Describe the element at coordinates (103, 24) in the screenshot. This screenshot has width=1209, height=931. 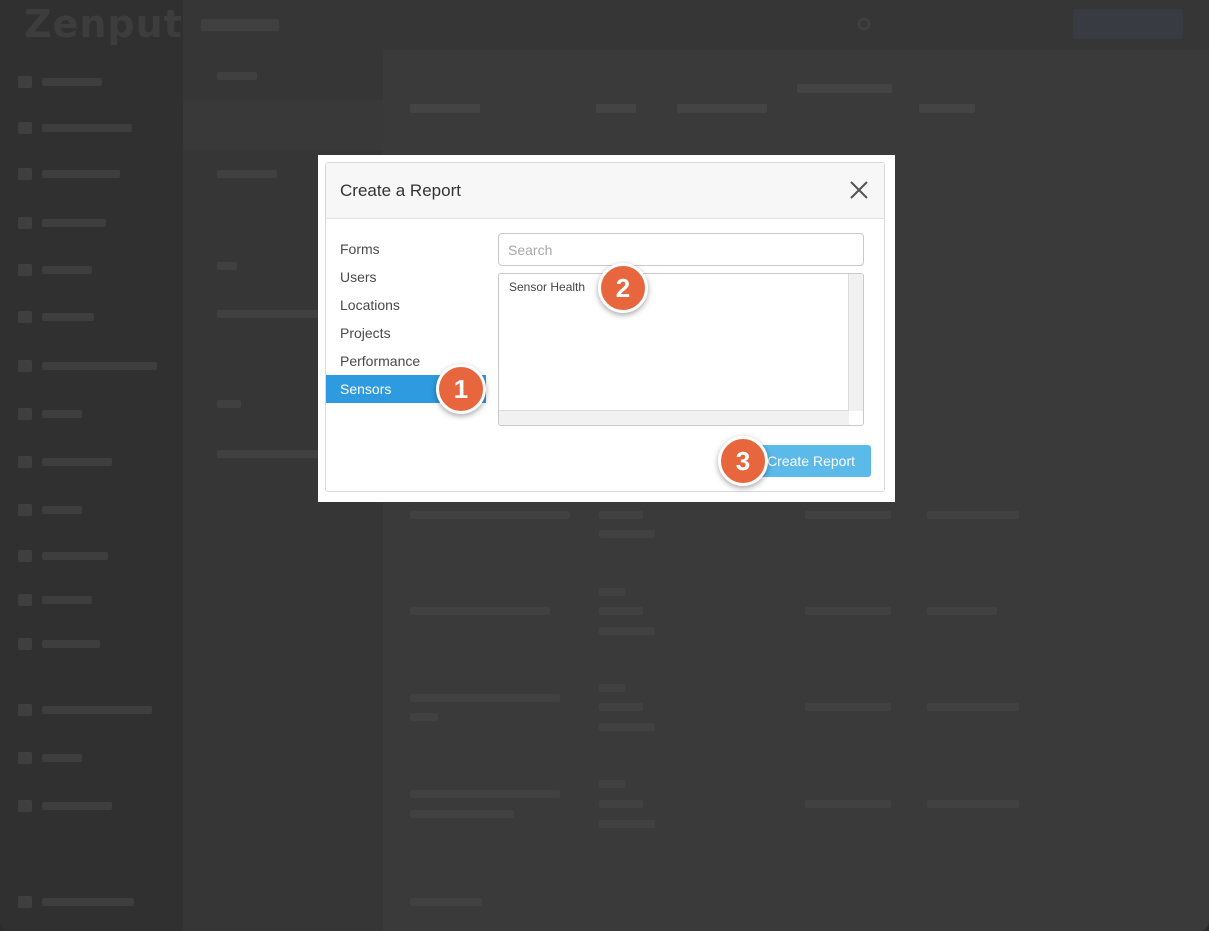
I see `app-logo: Zenput` at that location.